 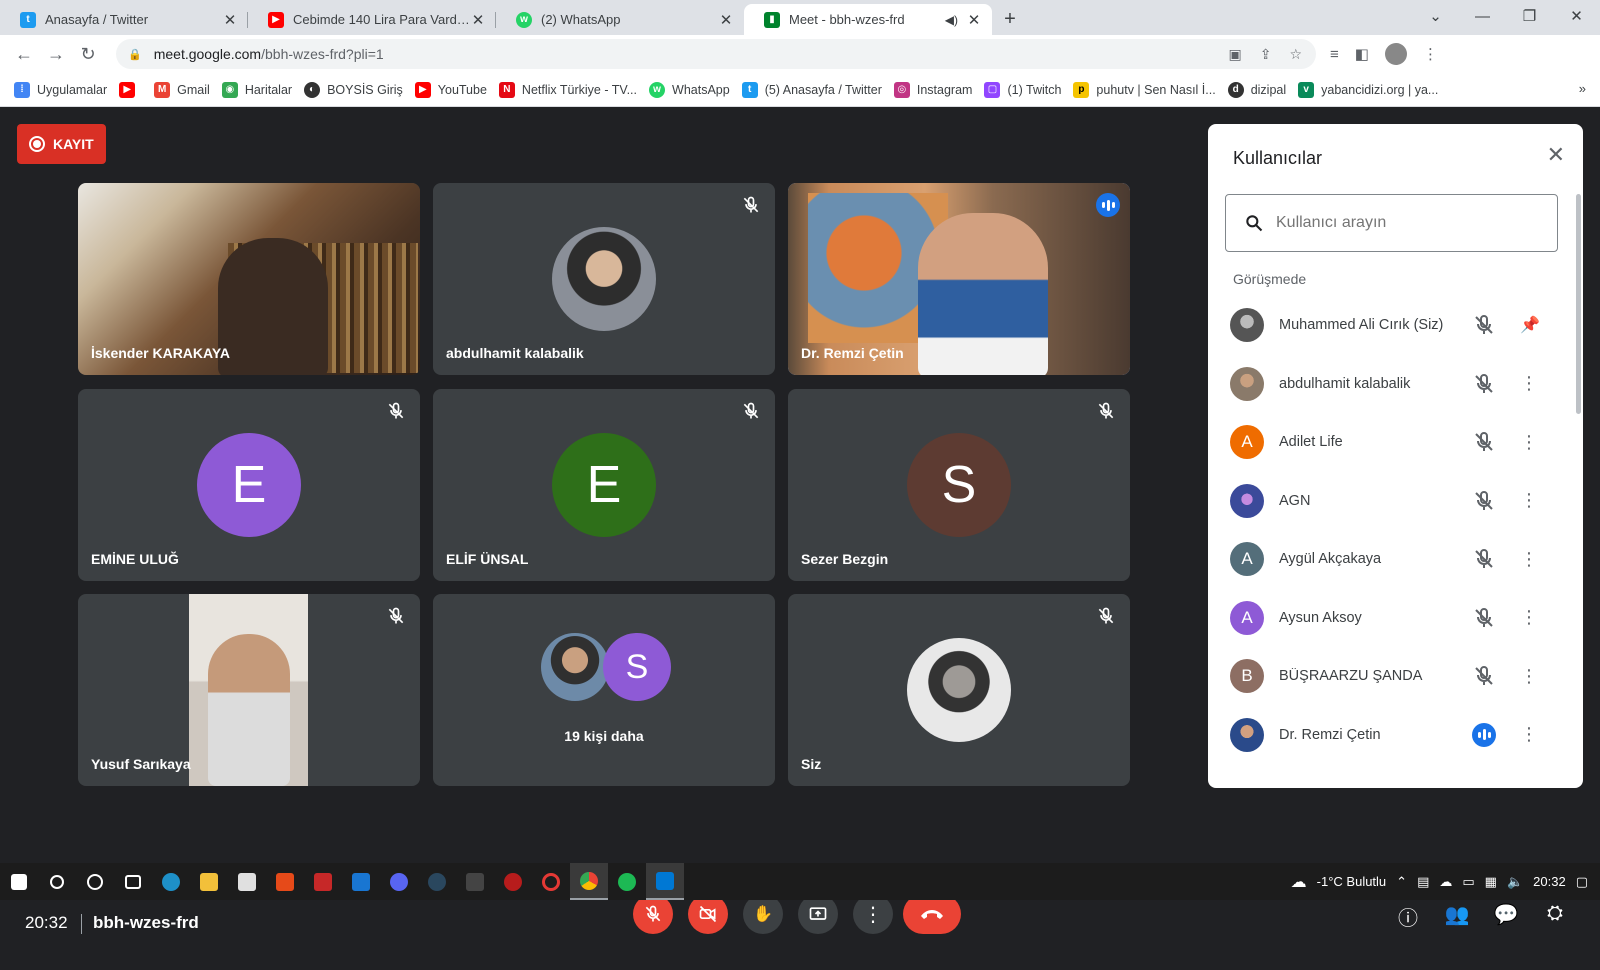 What do you see at coordinates (1549, 881) in the screenshot?
I see `taskbar-clock: 20:32` at bounding box center [1549, 881].